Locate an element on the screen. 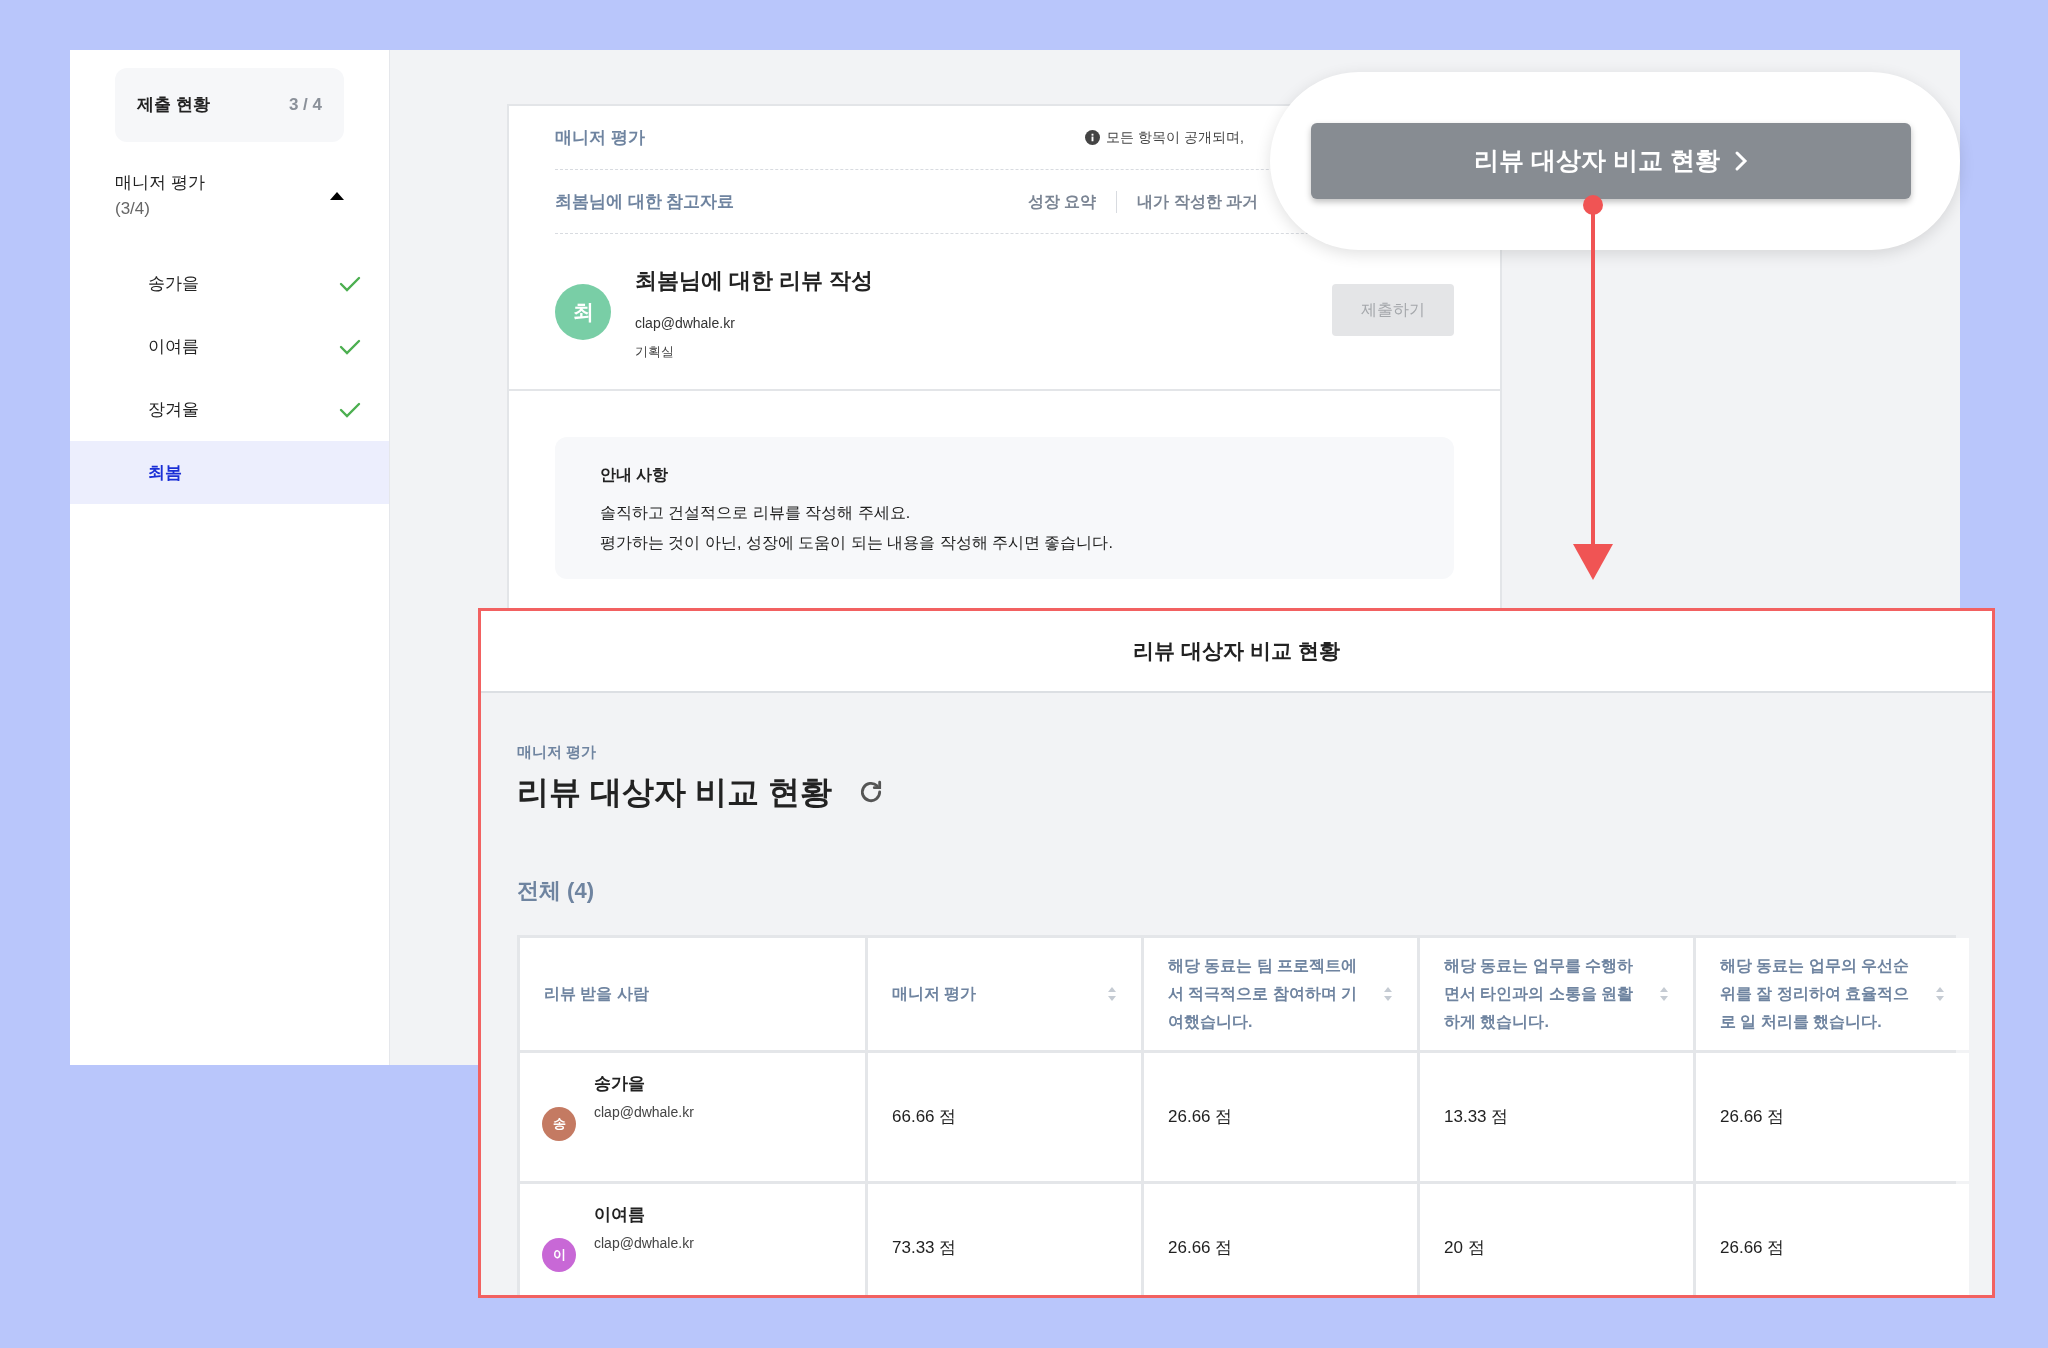  score-cell: 66.66 점 is located at coordinates (1004, 1116).